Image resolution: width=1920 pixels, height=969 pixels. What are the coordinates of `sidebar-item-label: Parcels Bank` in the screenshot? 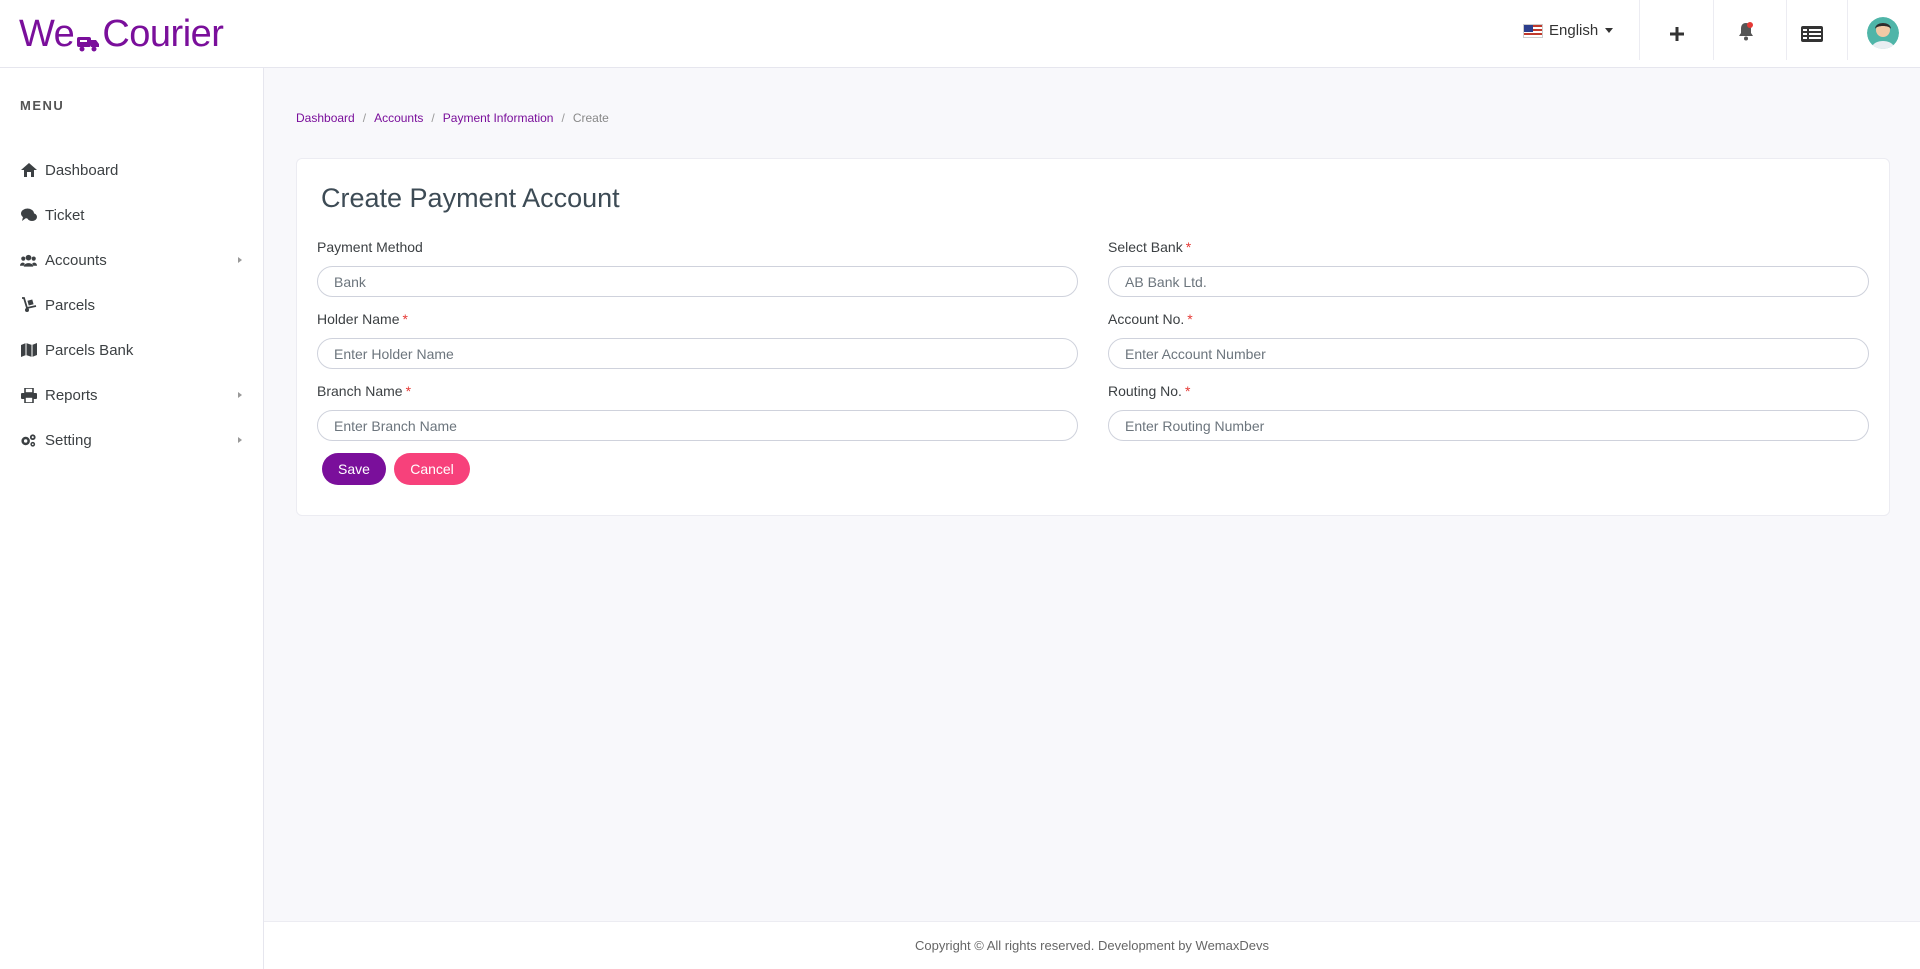 It's located at (89, 350).